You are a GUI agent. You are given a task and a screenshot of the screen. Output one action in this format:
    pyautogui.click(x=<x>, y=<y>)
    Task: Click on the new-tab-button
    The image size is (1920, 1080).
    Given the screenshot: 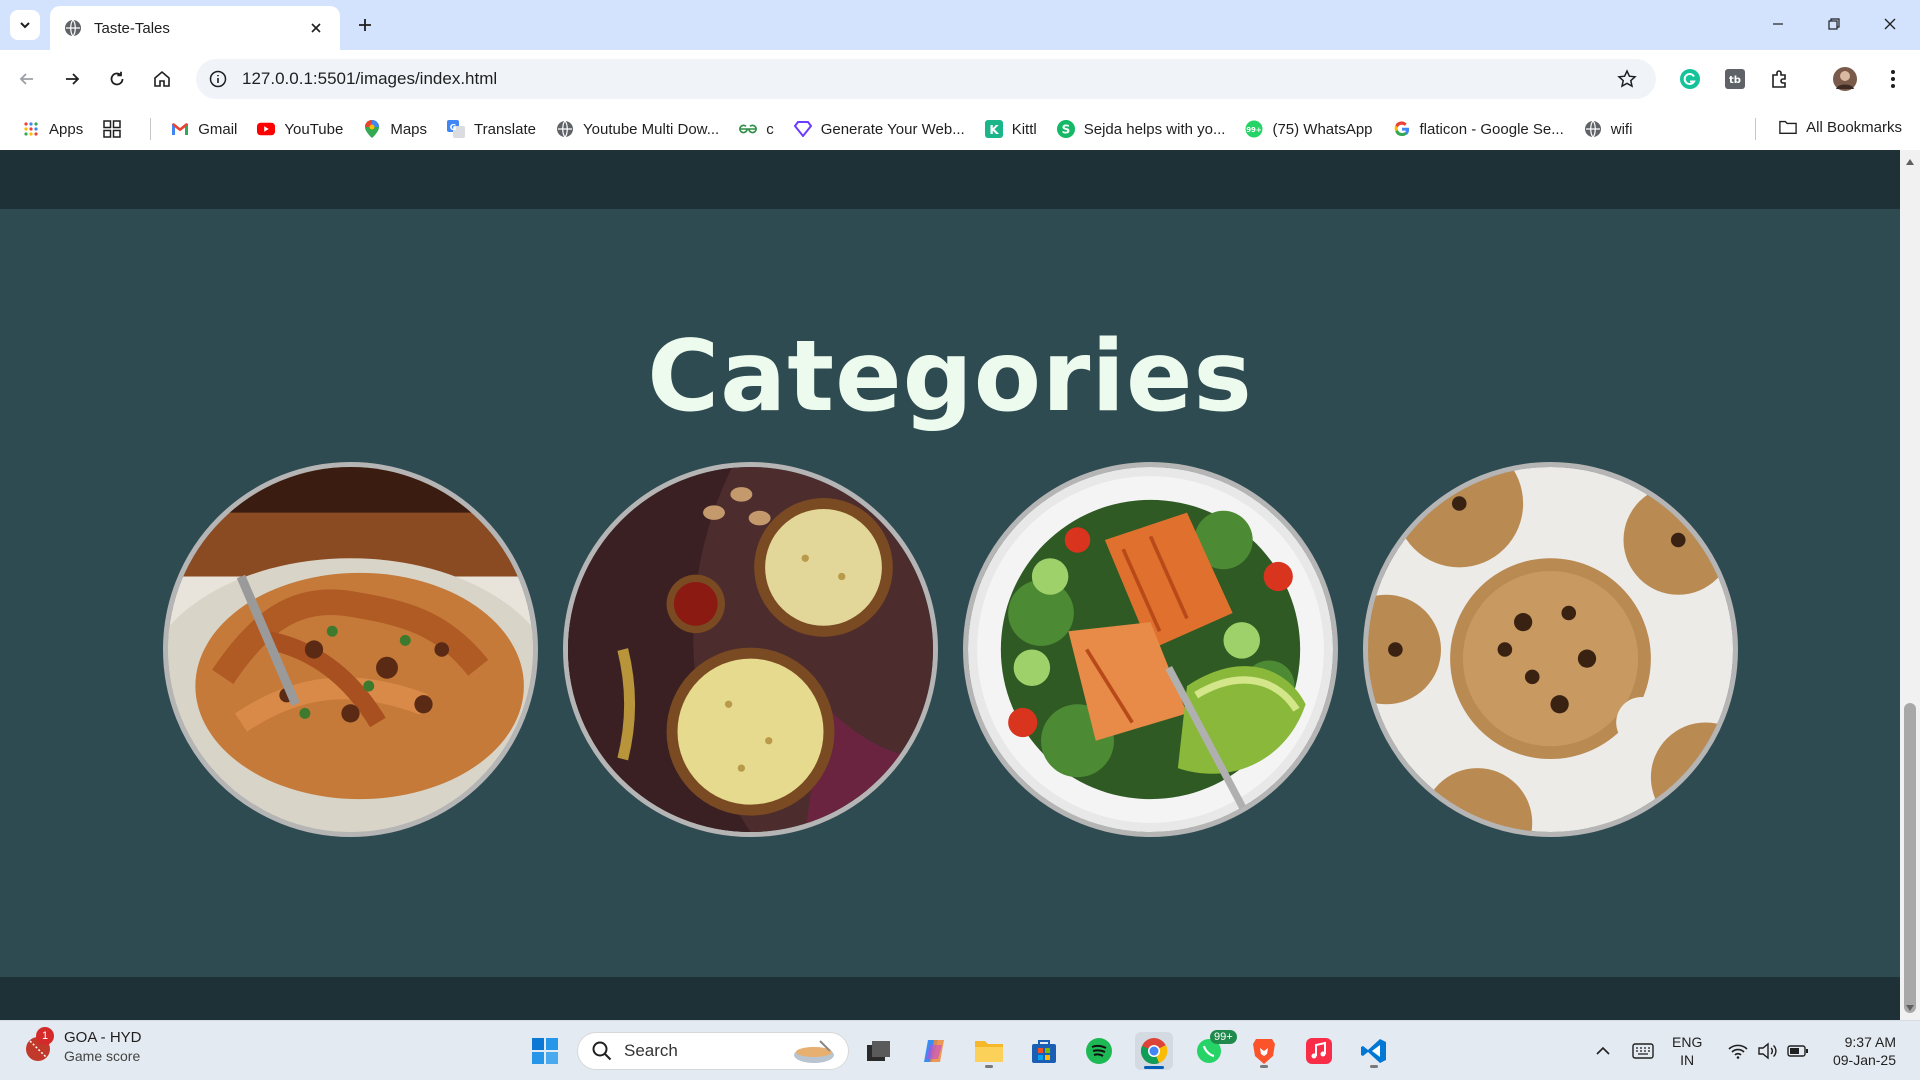 What is the action you would take?
    pyautogui.click(x=365, y=25)
    